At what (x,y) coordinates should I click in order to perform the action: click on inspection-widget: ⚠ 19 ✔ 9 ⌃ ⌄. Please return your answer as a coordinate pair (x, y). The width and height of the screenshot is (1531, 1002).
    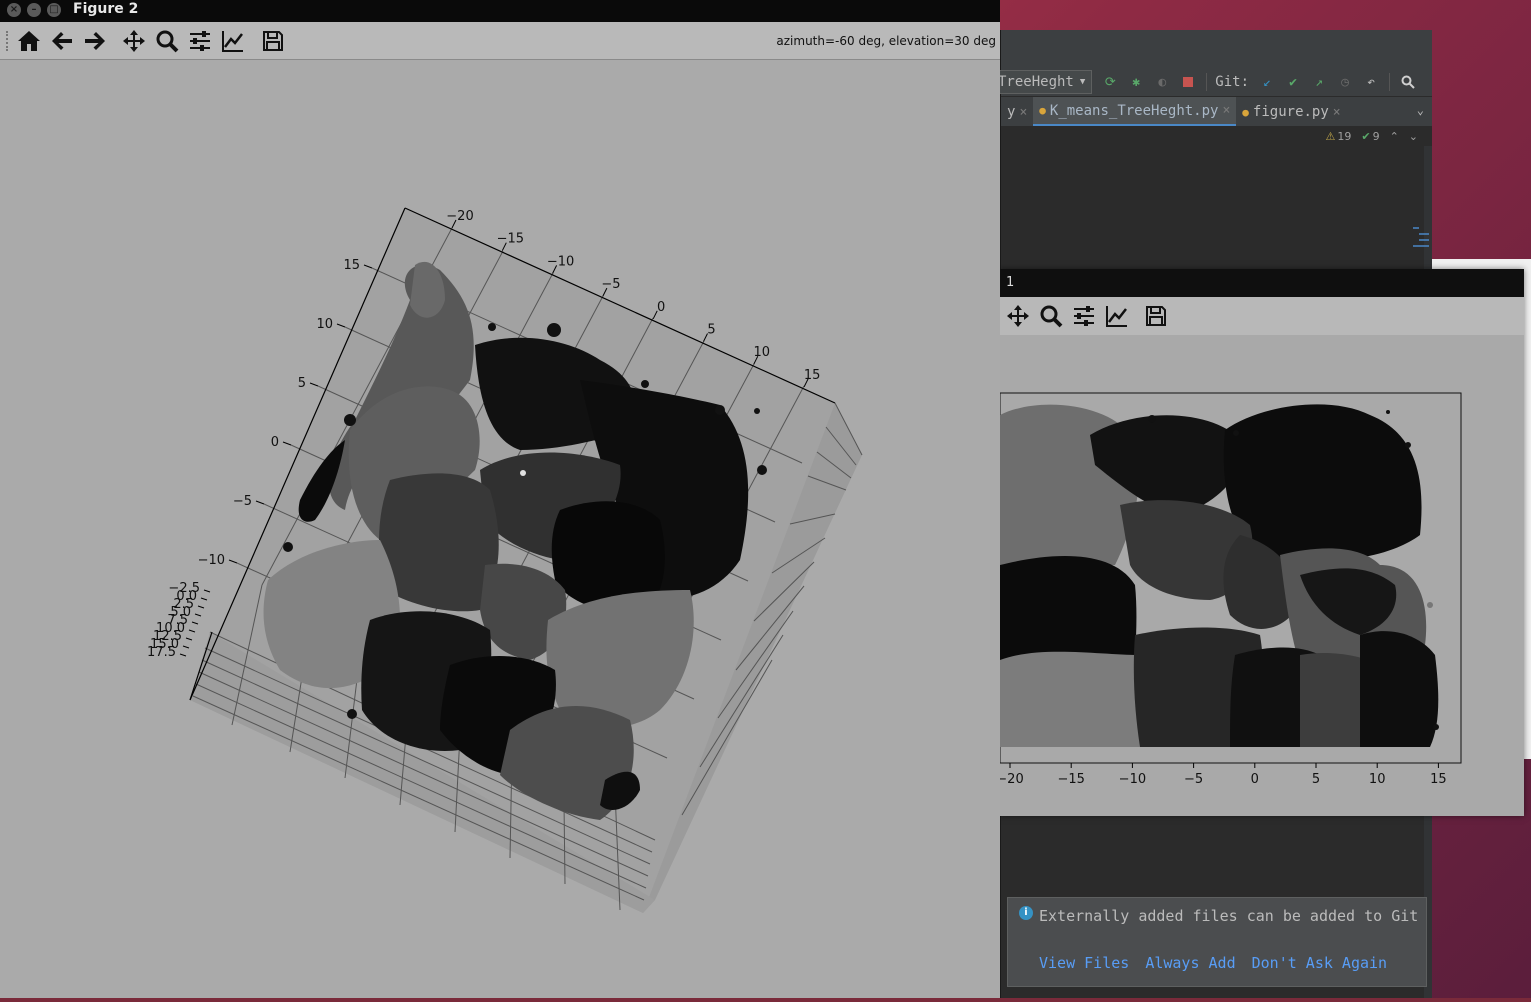
    Looking at the image, I should click on (1371, 136).